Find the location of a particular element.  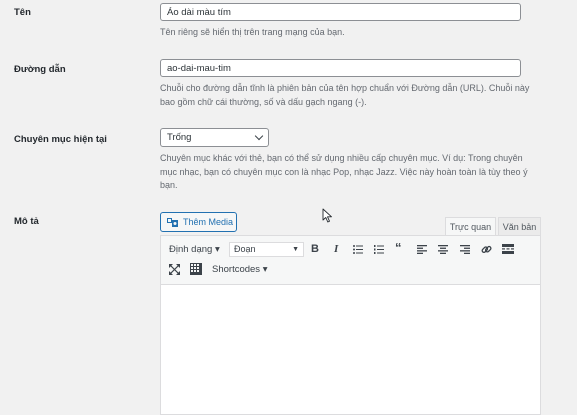

italic-icon: I is located at coordinates (336, 249).